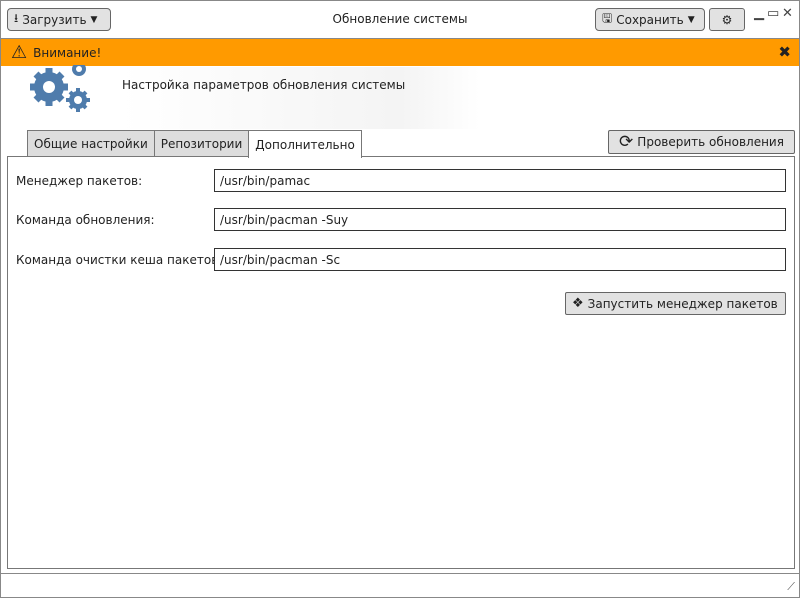  What do you see at coordinates (19, 52) in the screenshot?
I see `warning-icon: ⚠` at bounding box center [19, 52].